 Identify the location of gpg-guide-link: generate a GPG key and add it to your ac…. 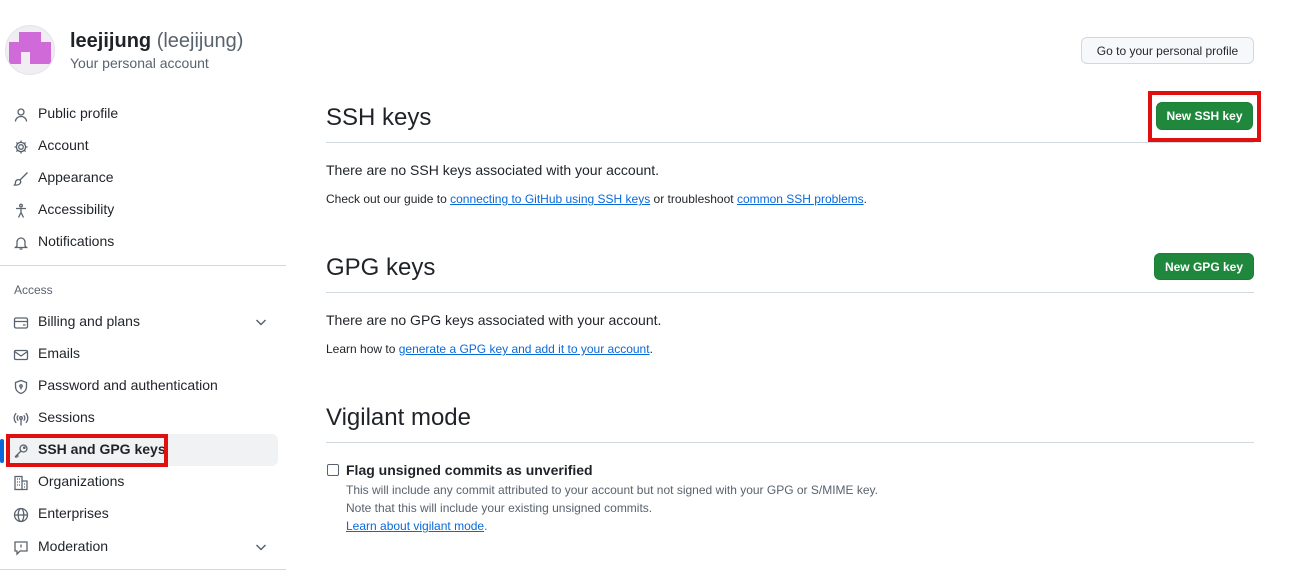
(524, 349).